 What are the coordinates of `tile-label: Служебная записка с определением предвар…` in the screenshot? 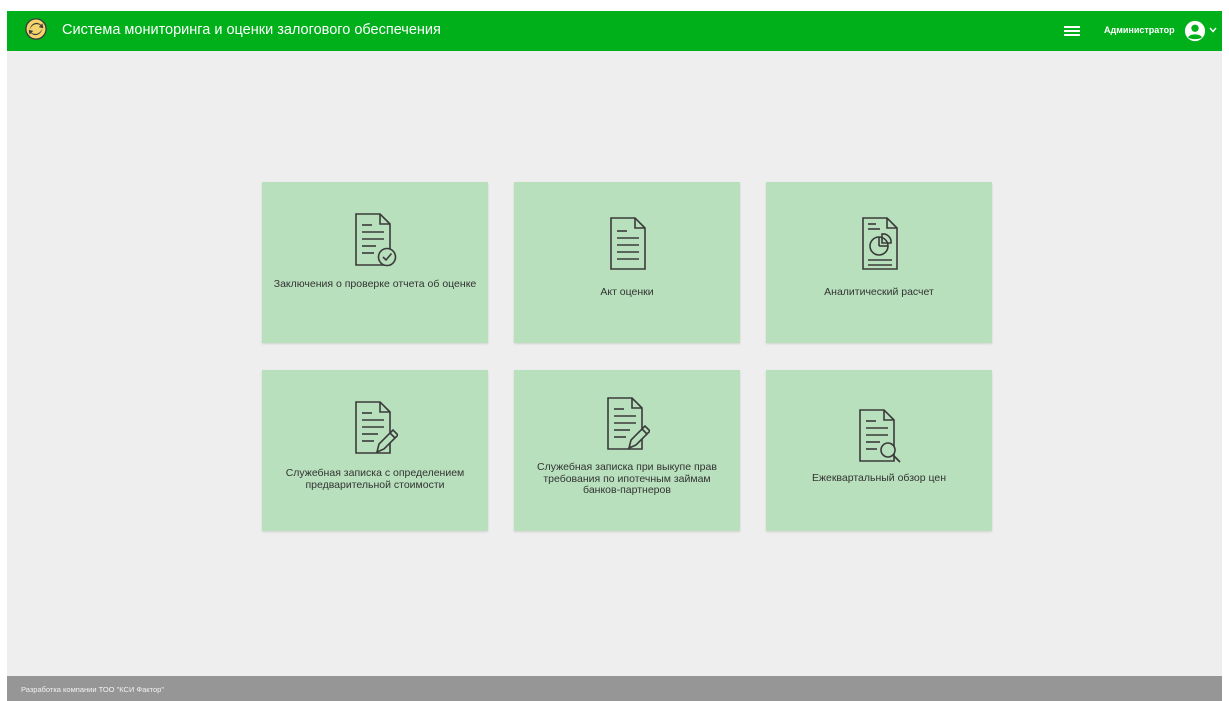 It's located at (375, 479).